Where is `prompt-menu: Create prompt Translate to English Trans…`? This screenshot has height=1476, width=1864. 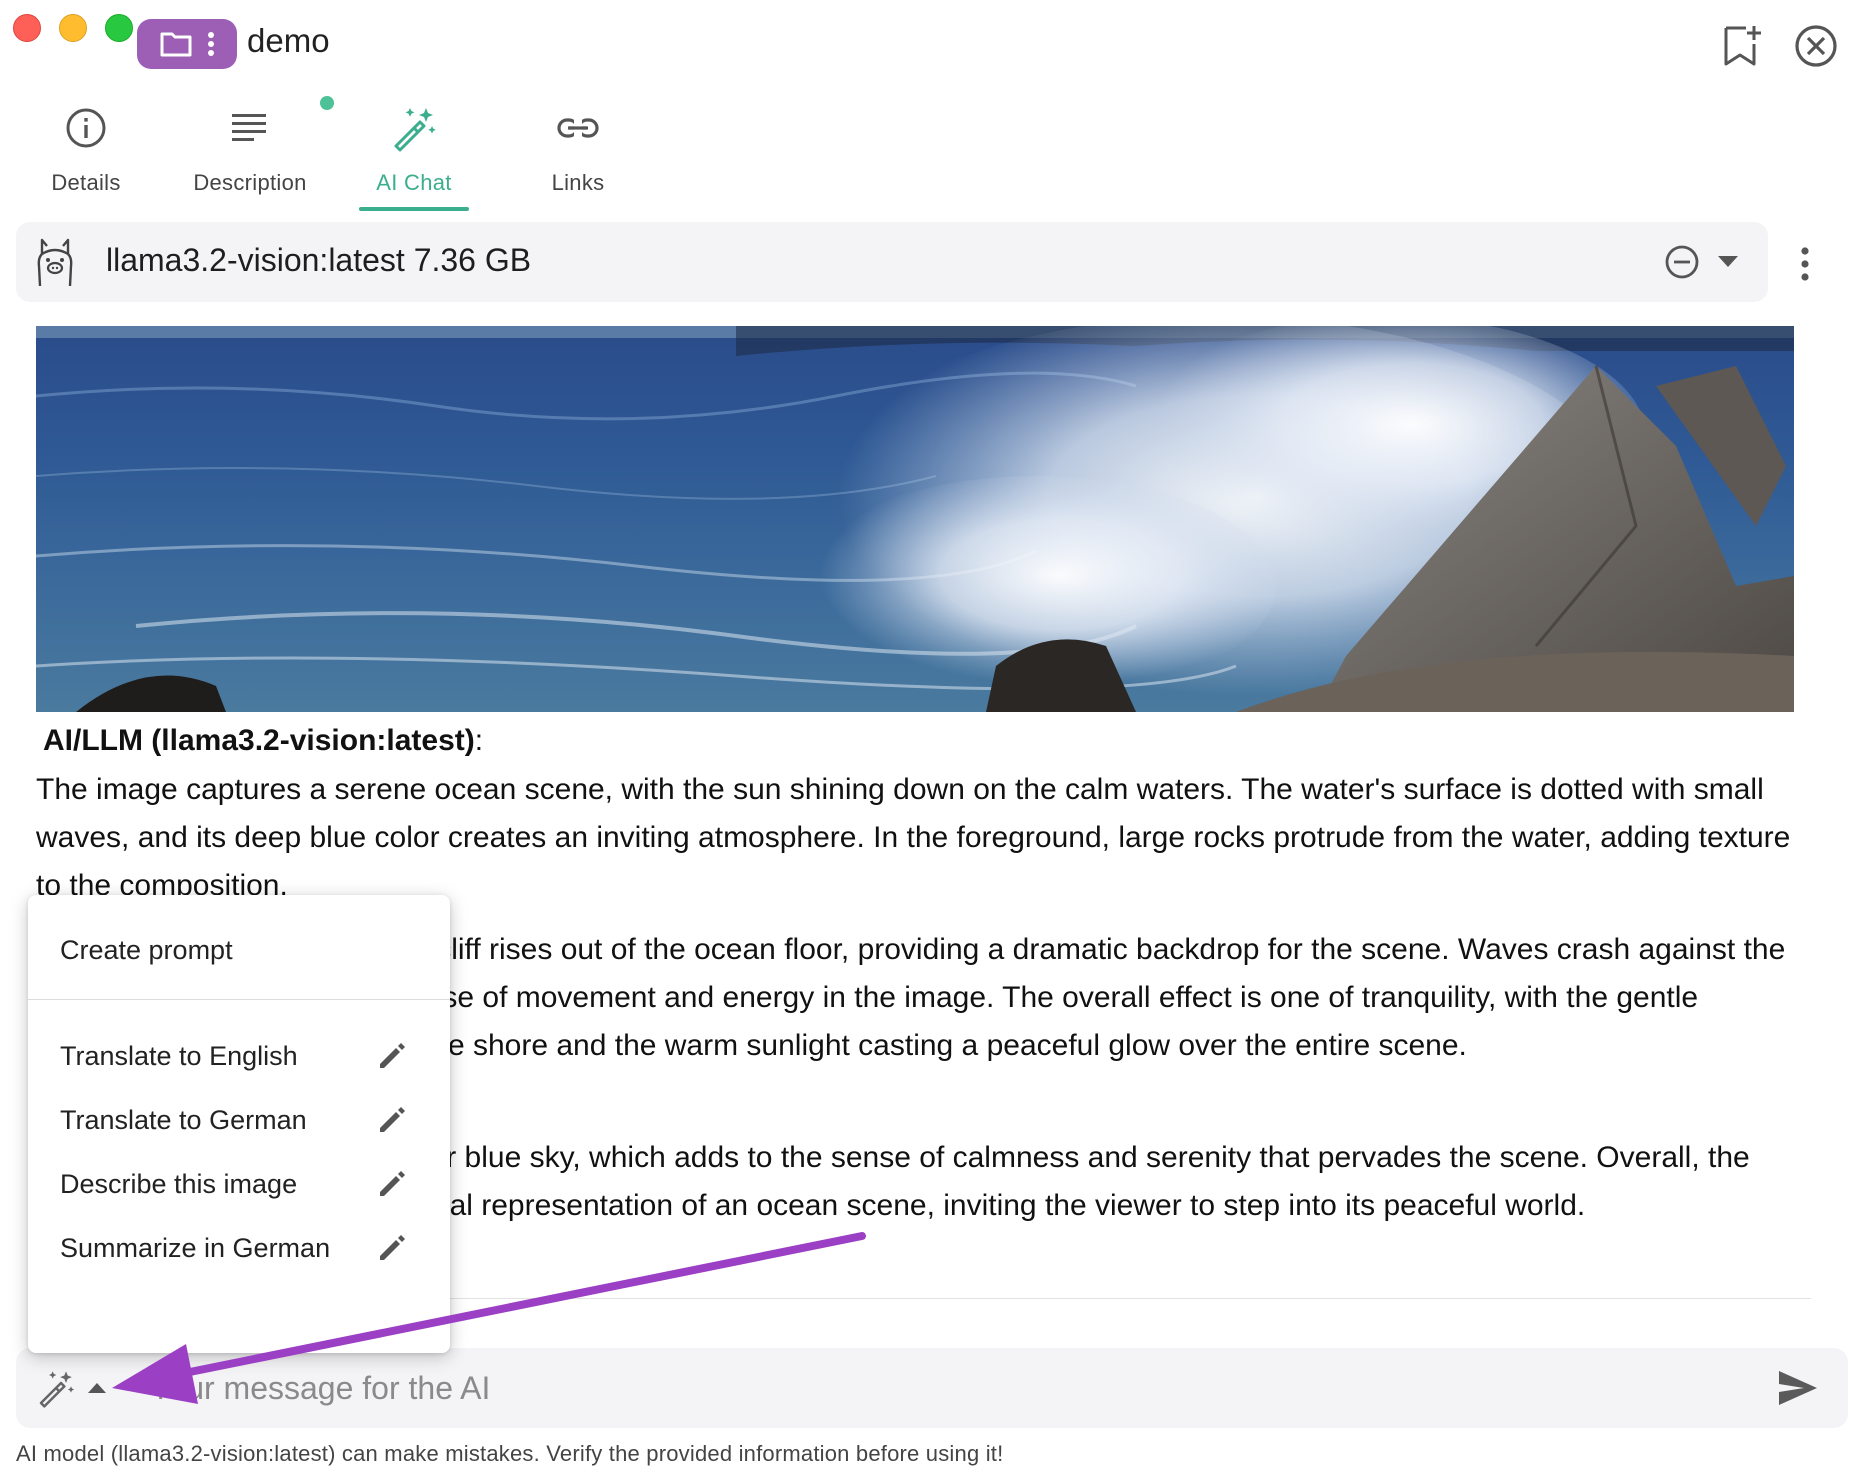 prompt-menu: Create prompt Translate to English Trans… is located at coordinates (239, 1124).